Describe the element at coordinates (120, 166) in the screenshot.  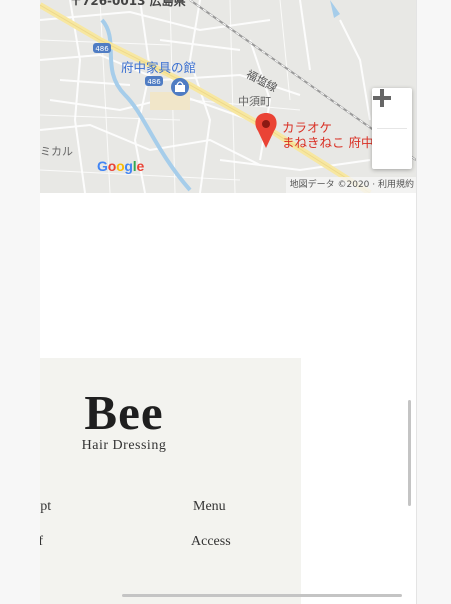
I see `google-logo: Google` at that location.